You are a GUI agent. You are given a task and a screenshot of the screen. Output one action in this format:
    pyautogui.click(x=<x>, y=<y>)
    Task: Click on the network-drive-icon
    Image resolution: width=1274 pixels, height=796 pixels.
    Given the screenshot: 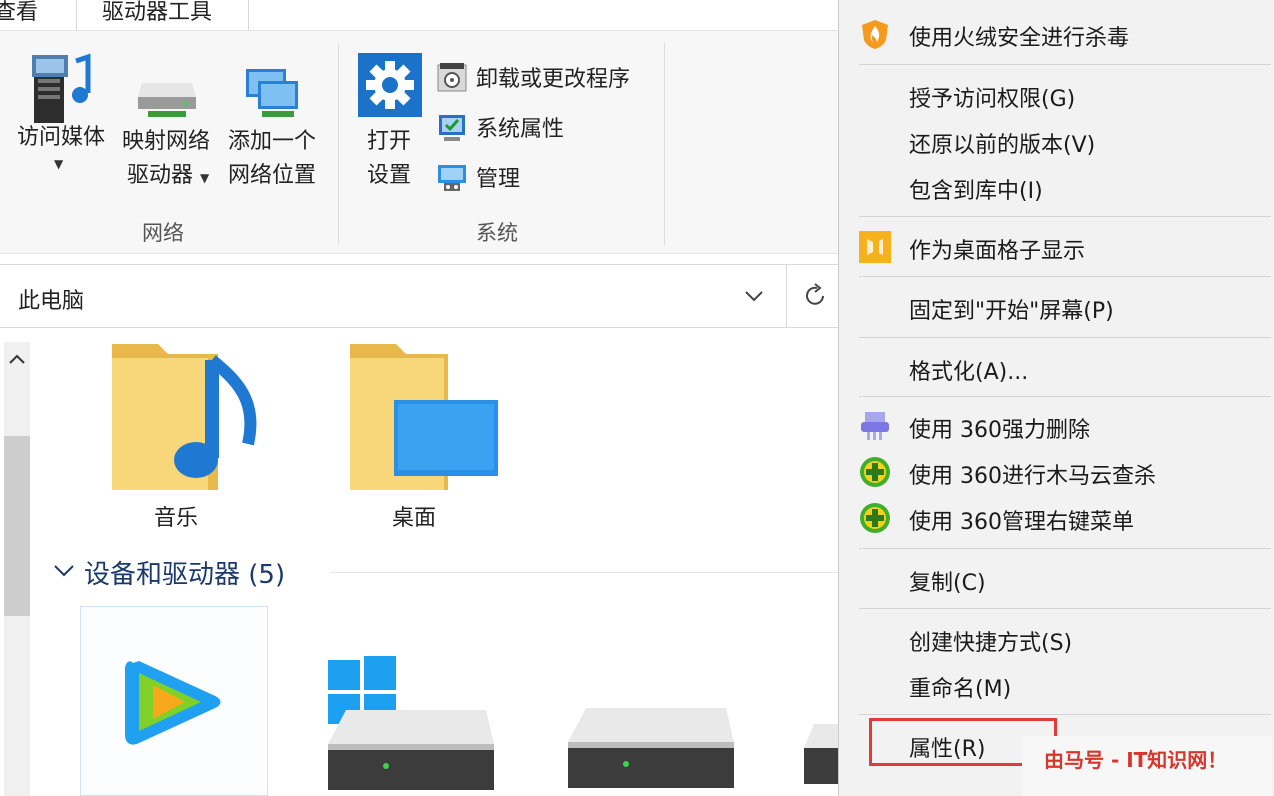 What is the action you would take?
    pyautogui.click(x=167, y=100)
    